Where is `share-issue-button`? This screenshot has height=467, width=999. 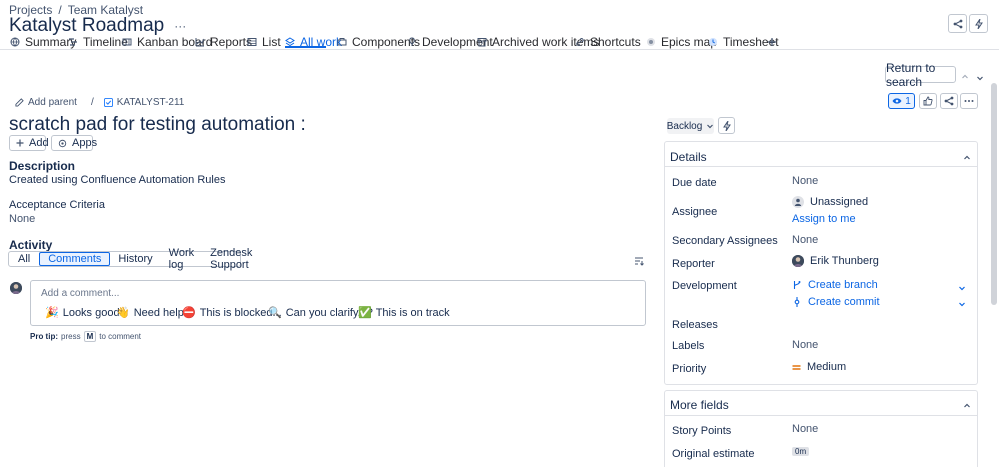
share-issue-button is located at coordinates (949, 101).